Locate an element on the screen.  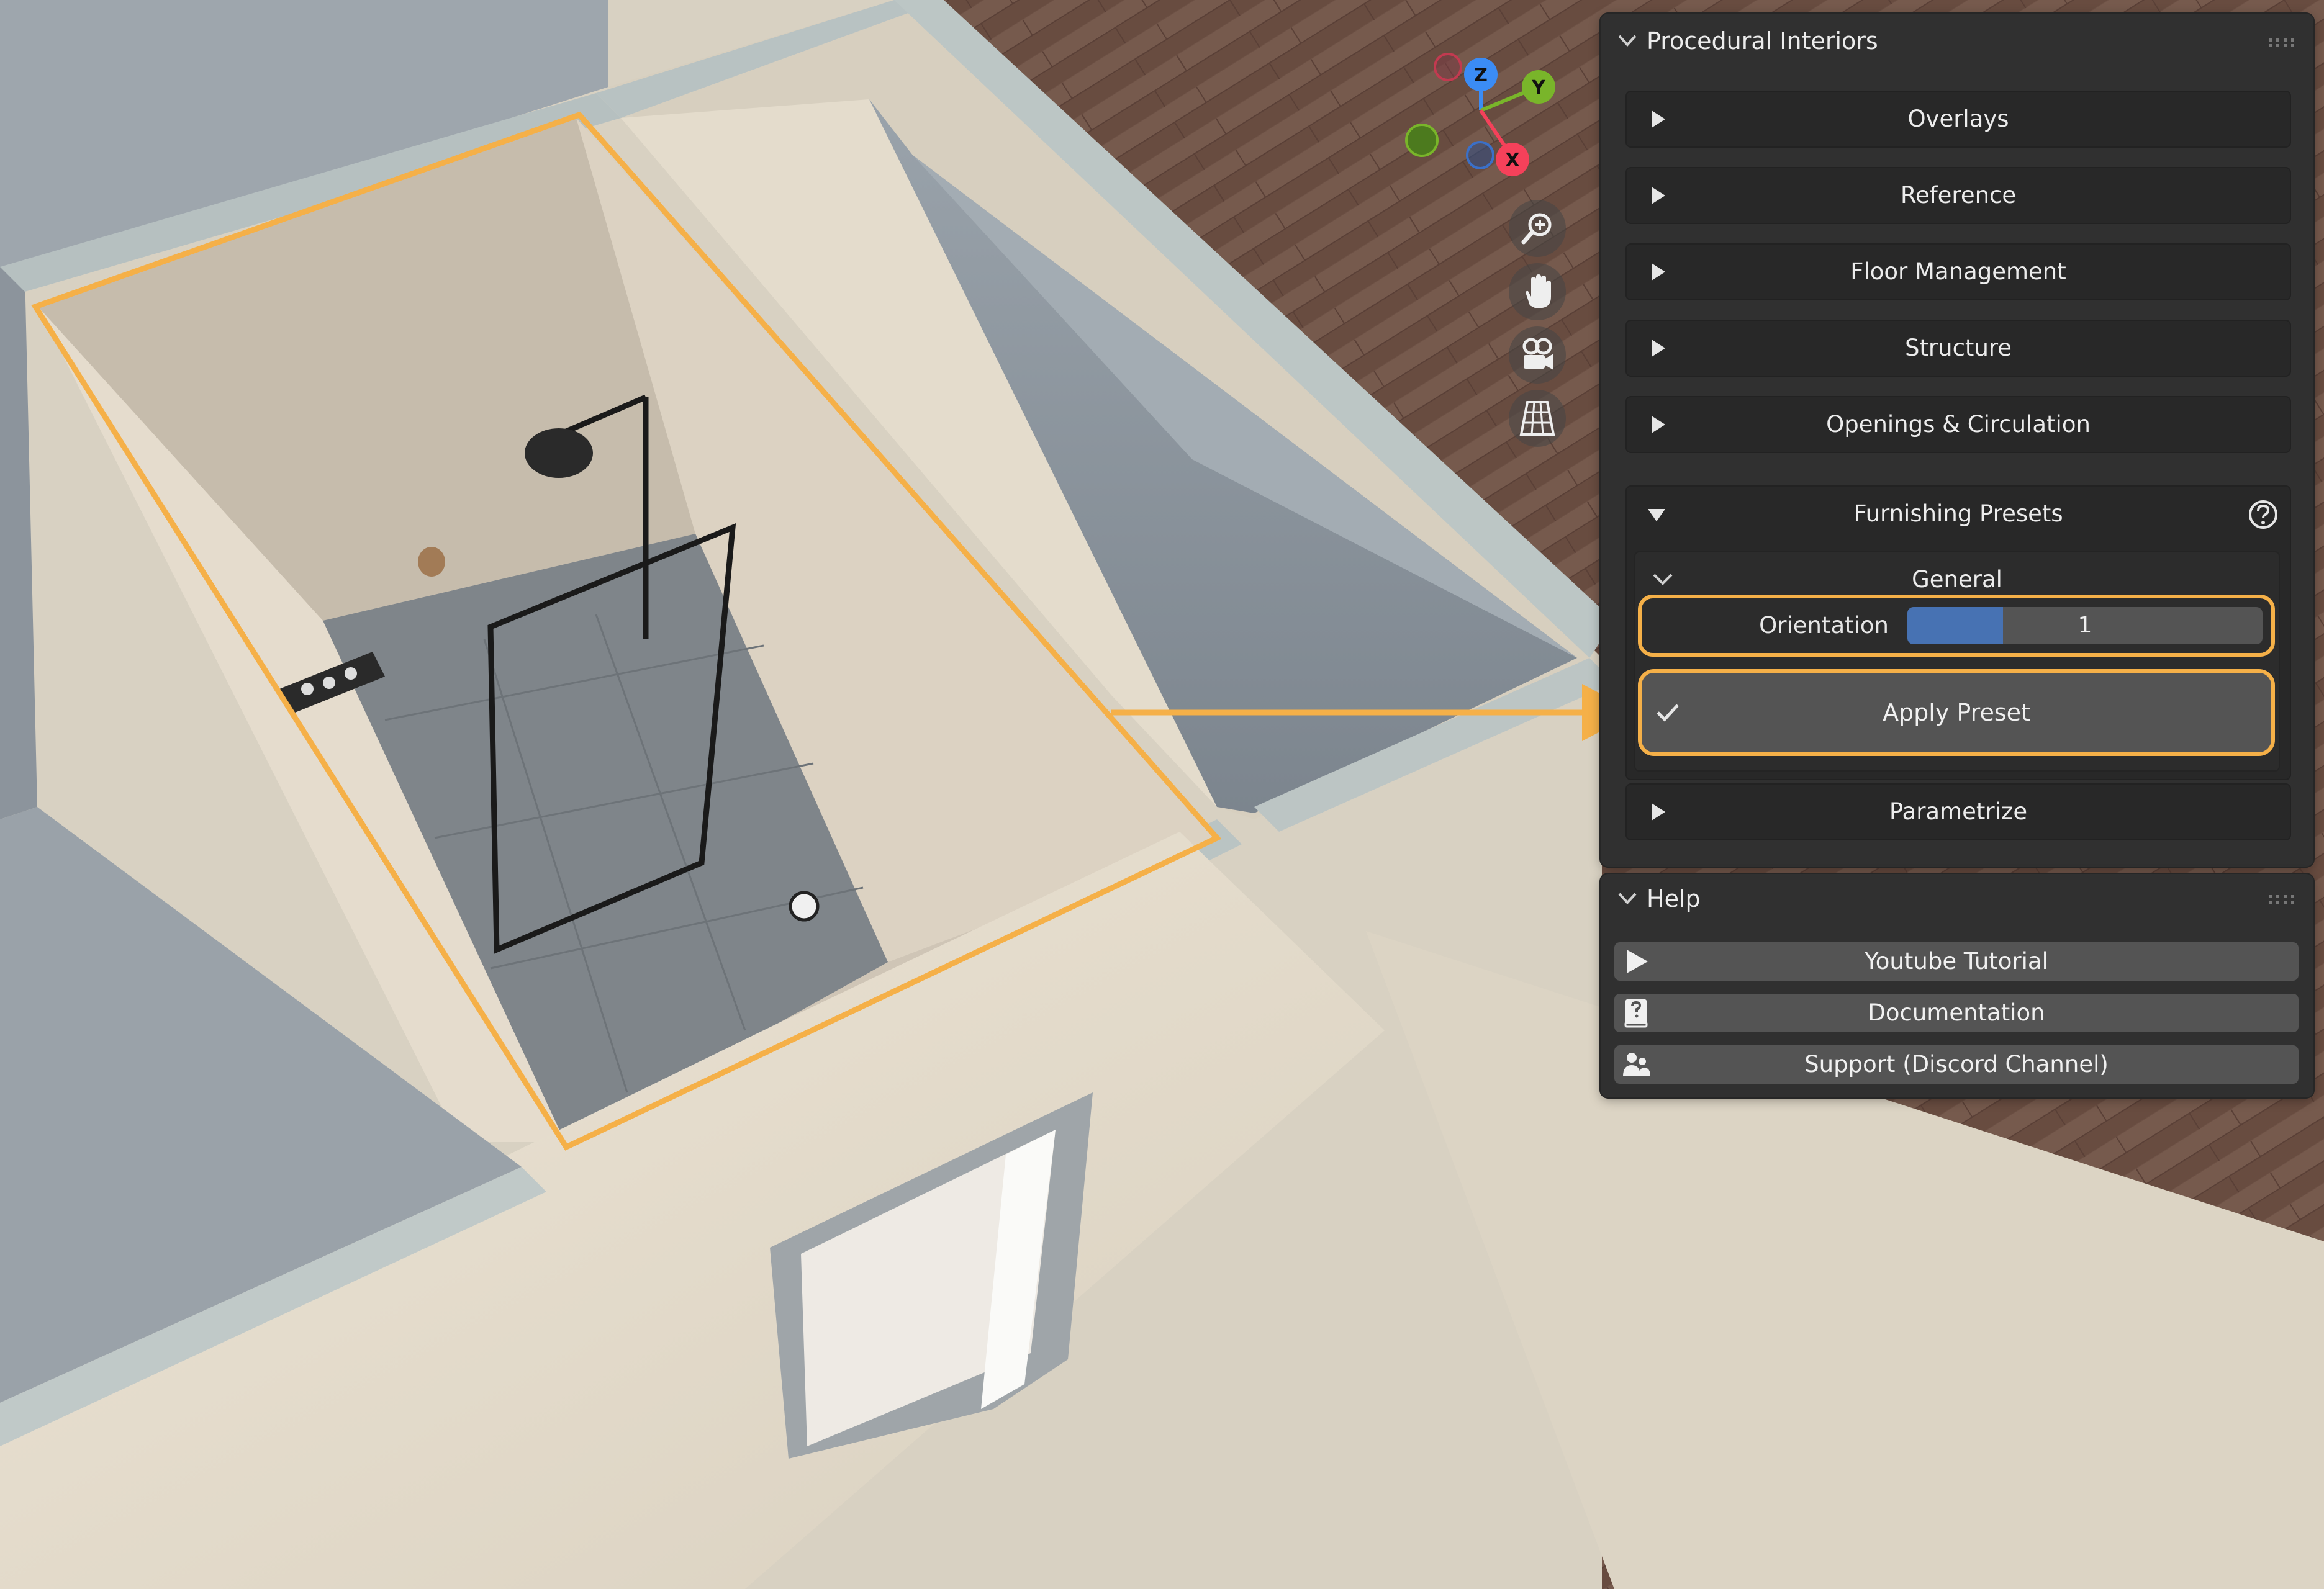
section-label: Furnishing Presets is located at coordinates (1958, 513).